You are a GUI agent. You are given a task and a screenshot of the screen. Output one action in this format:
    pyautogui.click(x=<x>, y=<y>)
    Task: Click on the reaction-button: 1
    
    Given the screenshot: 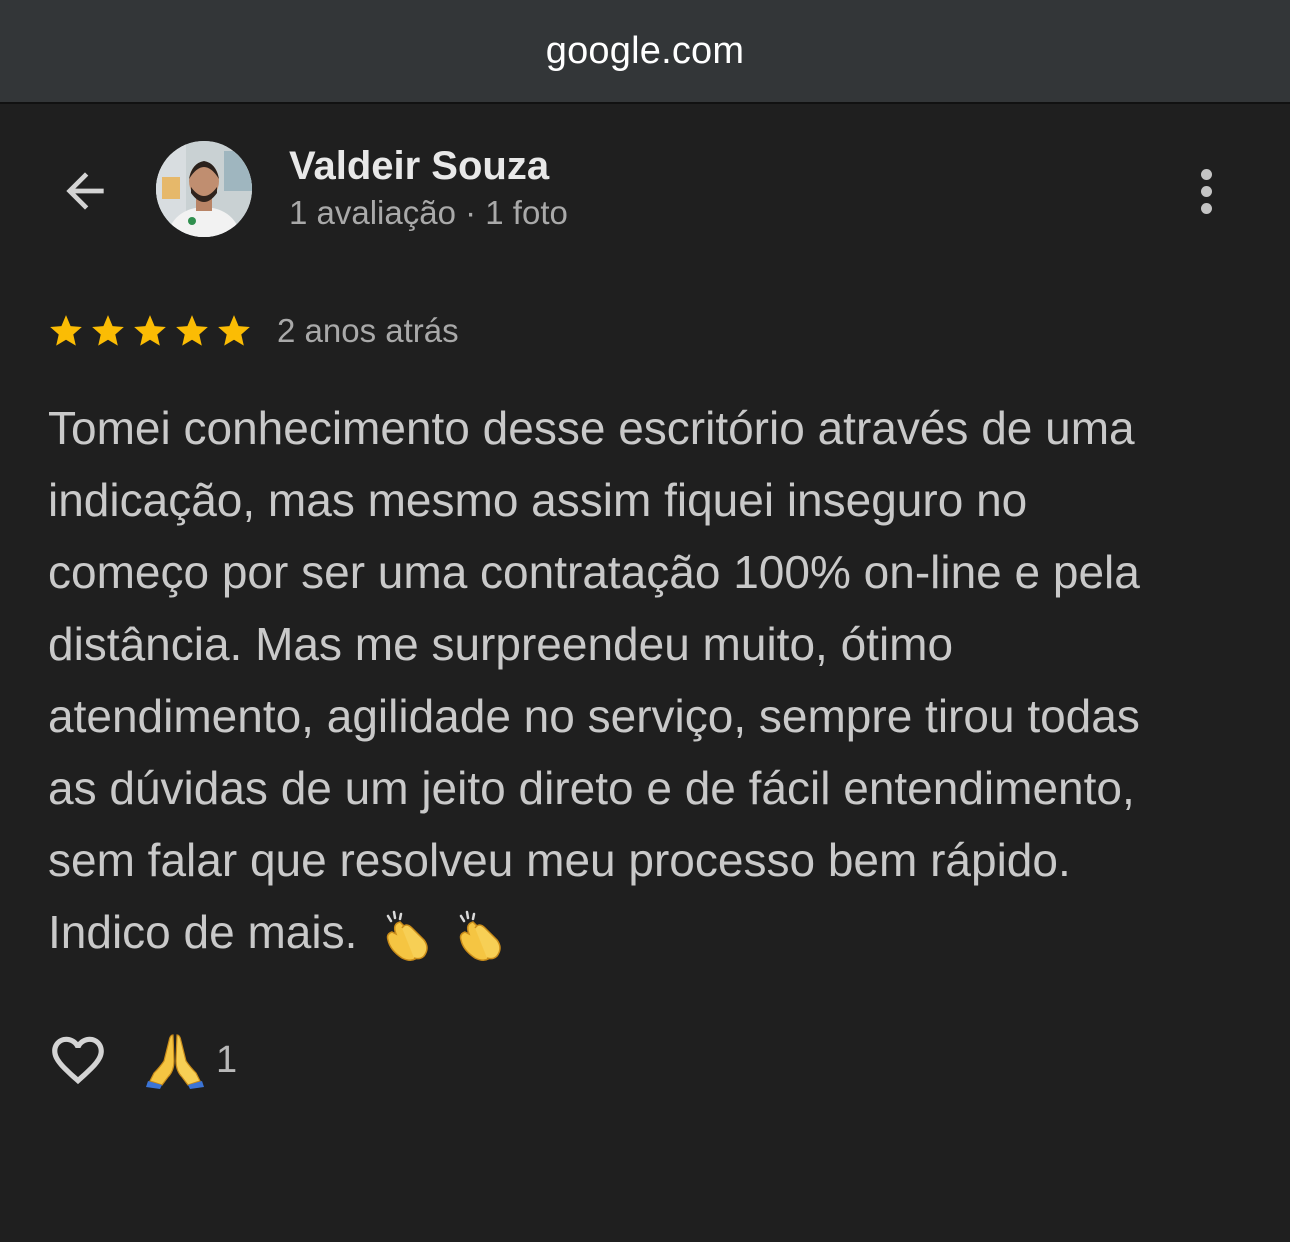 What is the action you would take?
    pyautogui.click(x=191, y=1060)
    